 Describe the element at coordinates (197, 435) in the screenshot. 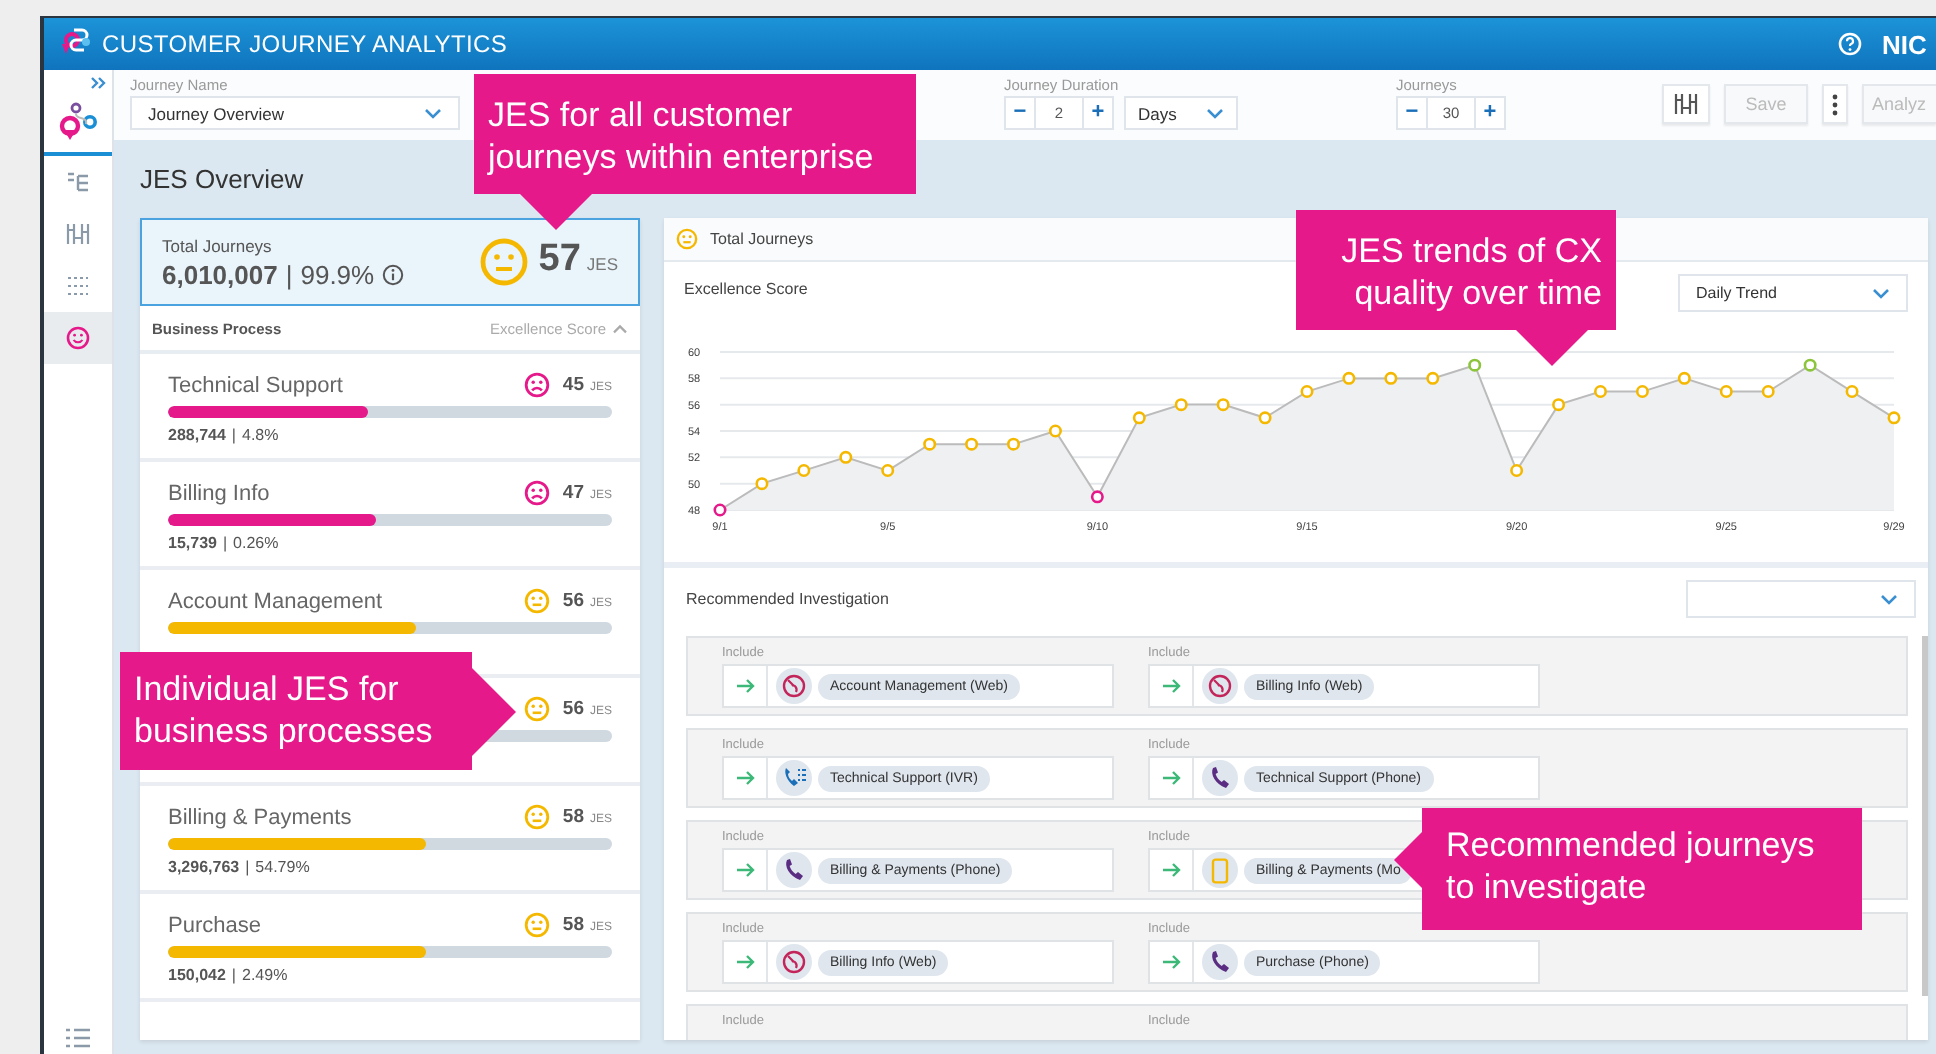

I see `journey-count: 288,744` at that location.